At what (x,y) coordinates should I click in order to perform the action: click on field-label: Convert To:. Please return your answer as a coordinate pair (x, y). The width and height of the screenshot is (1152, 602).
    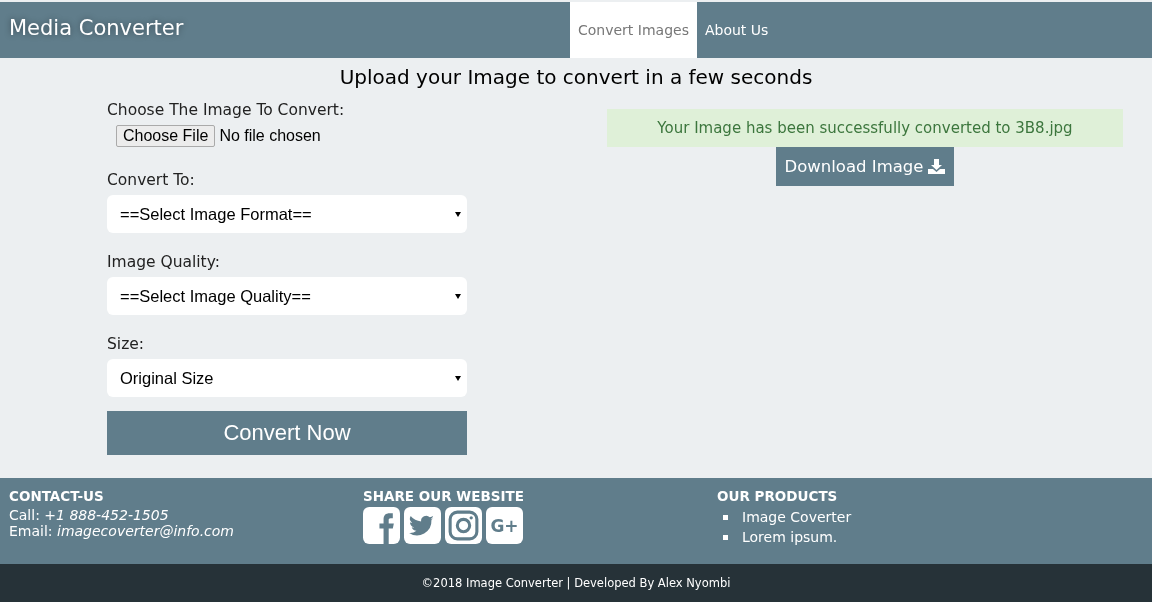
    Looking at the image, I should click on (151, 180).